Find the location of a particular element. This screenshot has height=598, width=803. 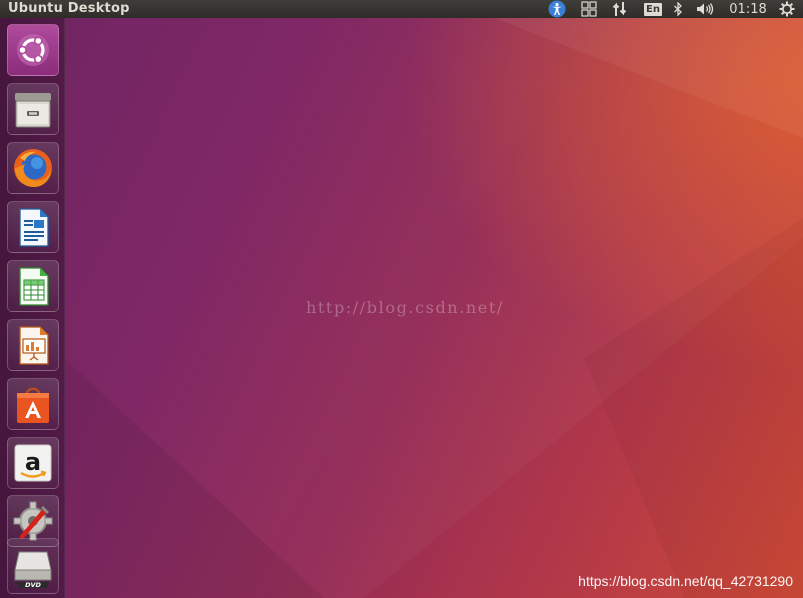

amazon-icon: a is located at coordinates (33, 463).